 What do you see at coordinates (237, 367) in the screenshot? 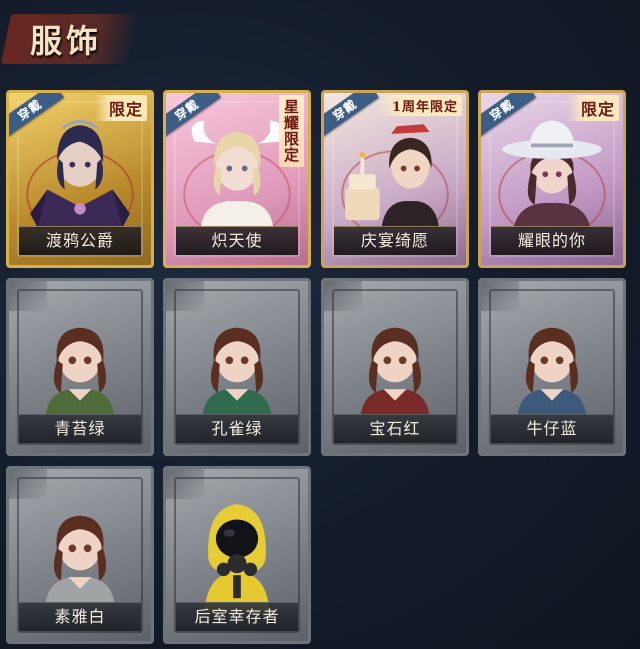
I see `costume-card-peacock-green: 孔雀绿` at bounding box center [237, 367].